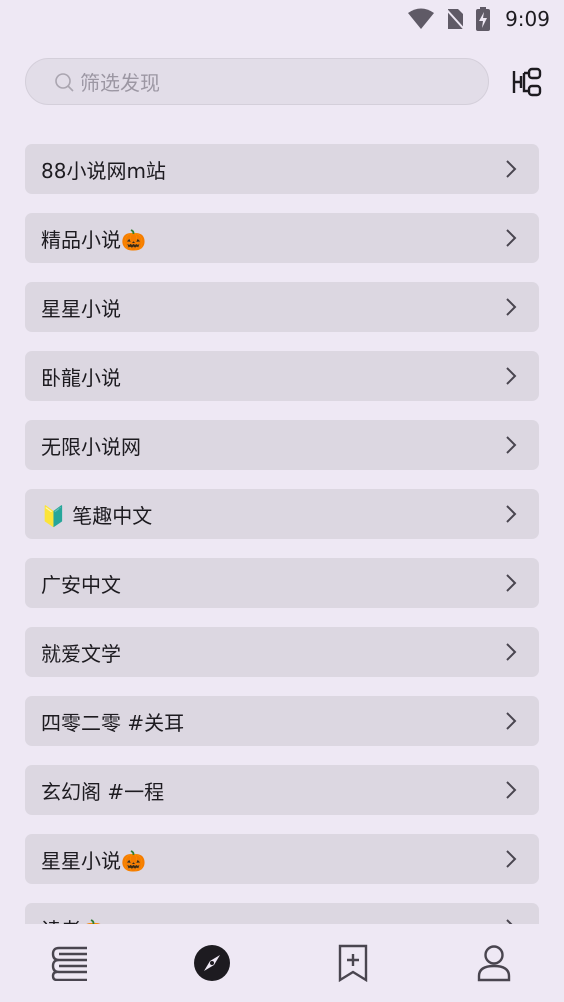  I want to click on list-item: 卧龍小说, so click(282, 376).